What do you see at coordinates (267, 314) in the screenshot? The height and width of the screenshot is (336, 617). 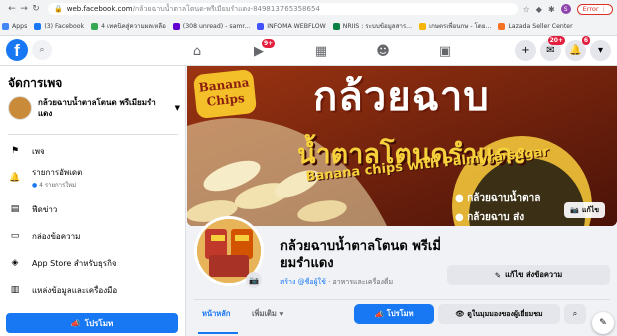 I see `tab-more: เพิ่มเติม ▾` at bounding box center [267, 314].